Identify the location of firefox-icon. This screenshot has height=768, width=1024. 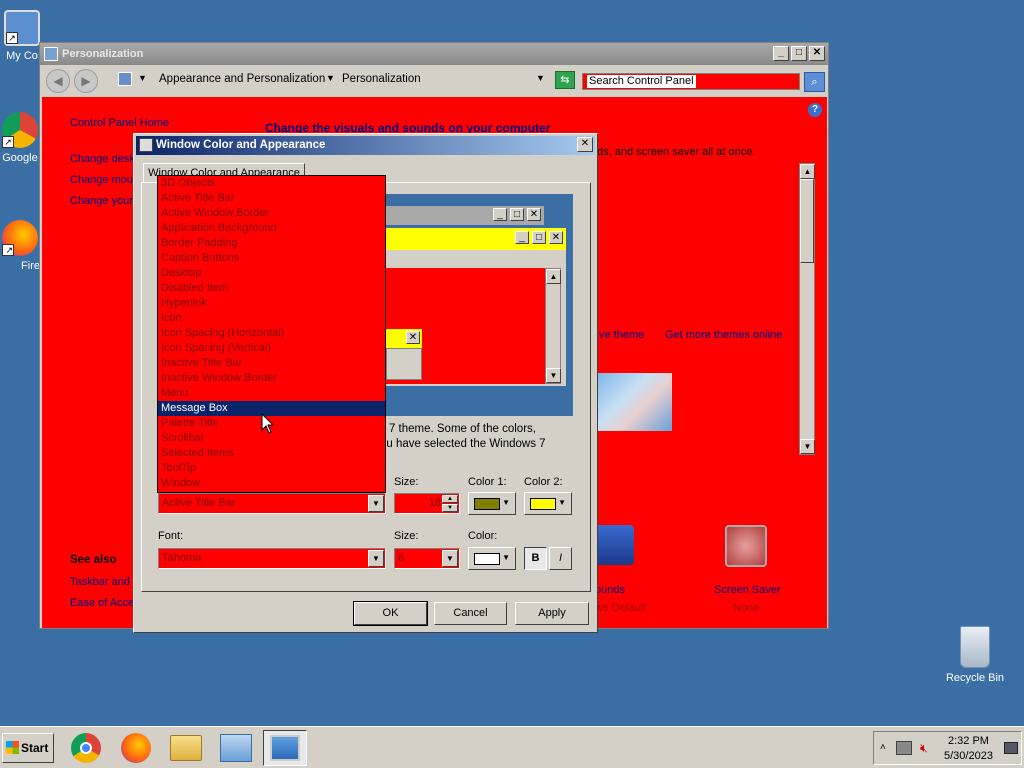
(136, 748).